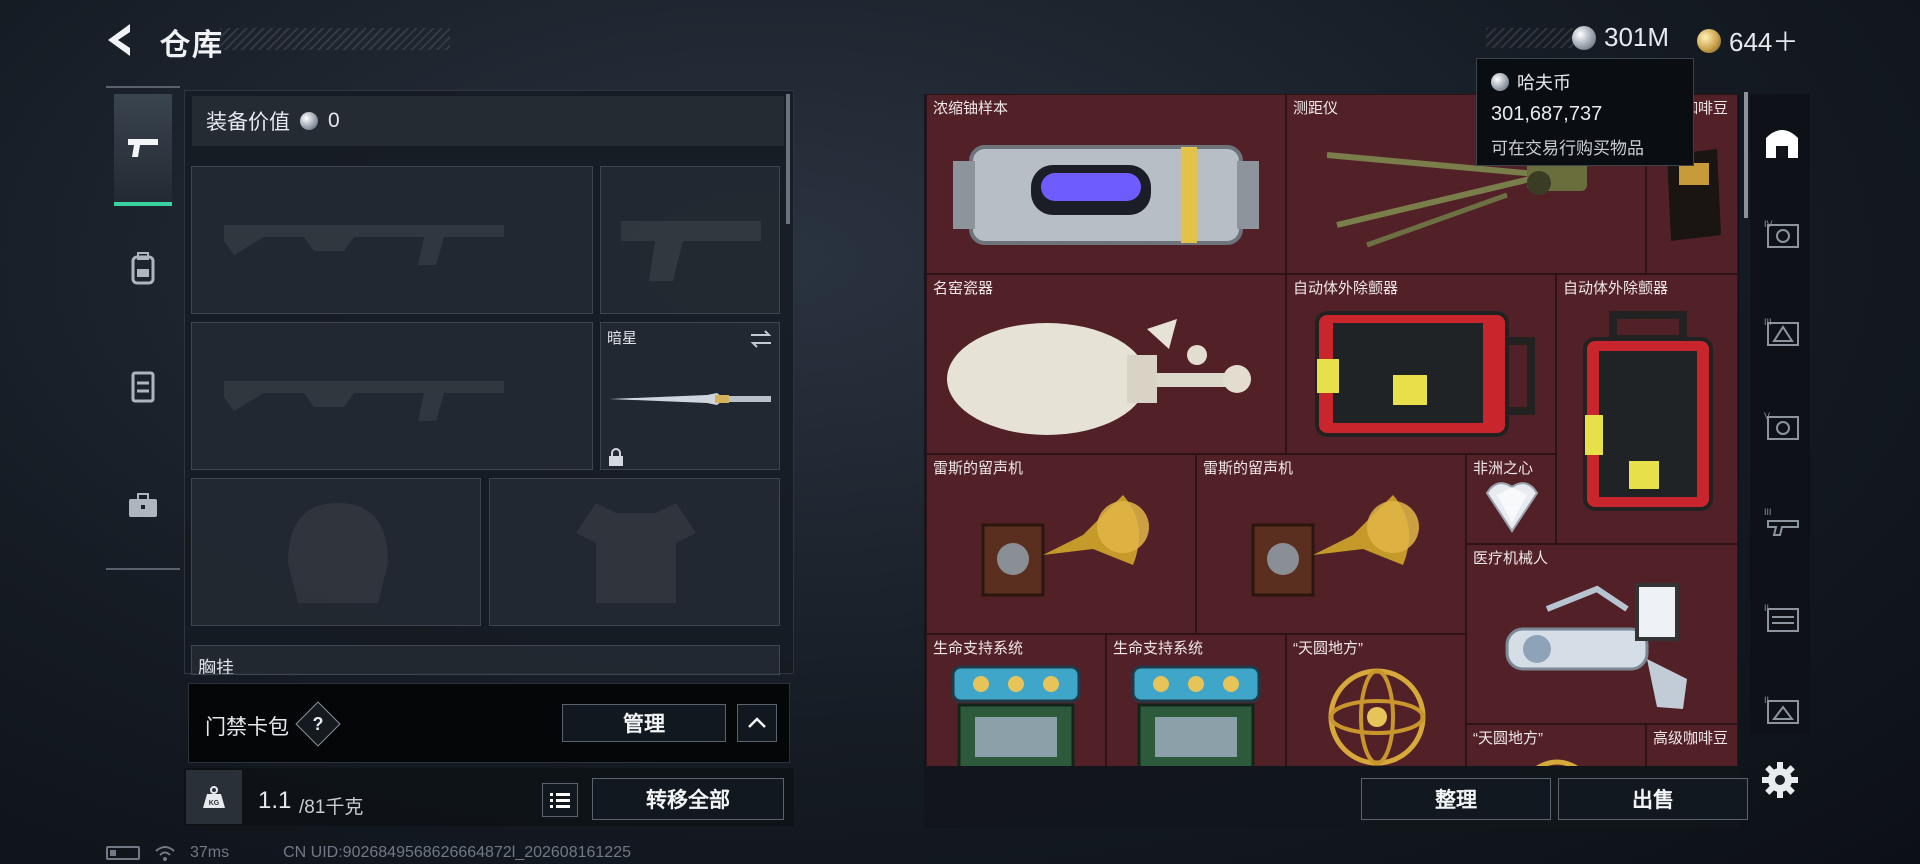  What do you see at coordinates (1596, 646) in the screenshot?
I see `medical-robot-icon` at bounding box center [1596, 646].